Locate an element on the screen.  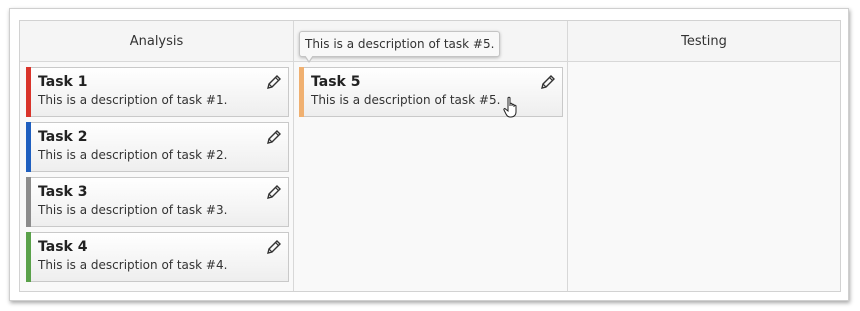
task-description: This is a description of task #3. is located at coordinates (133, 210).